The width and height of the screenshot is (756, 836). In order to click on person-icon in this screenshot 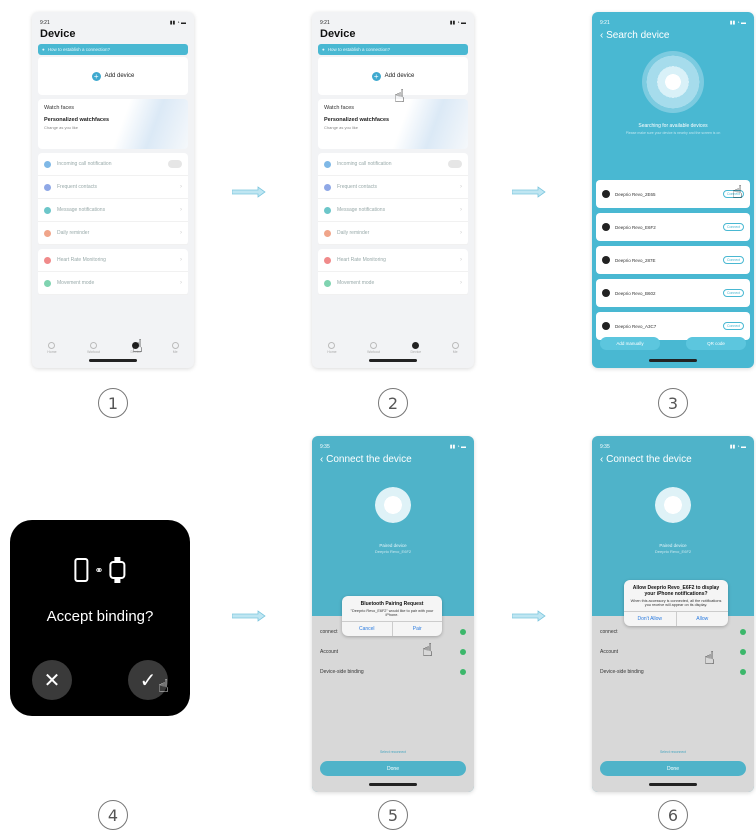, I will do `click(455, 345)`.